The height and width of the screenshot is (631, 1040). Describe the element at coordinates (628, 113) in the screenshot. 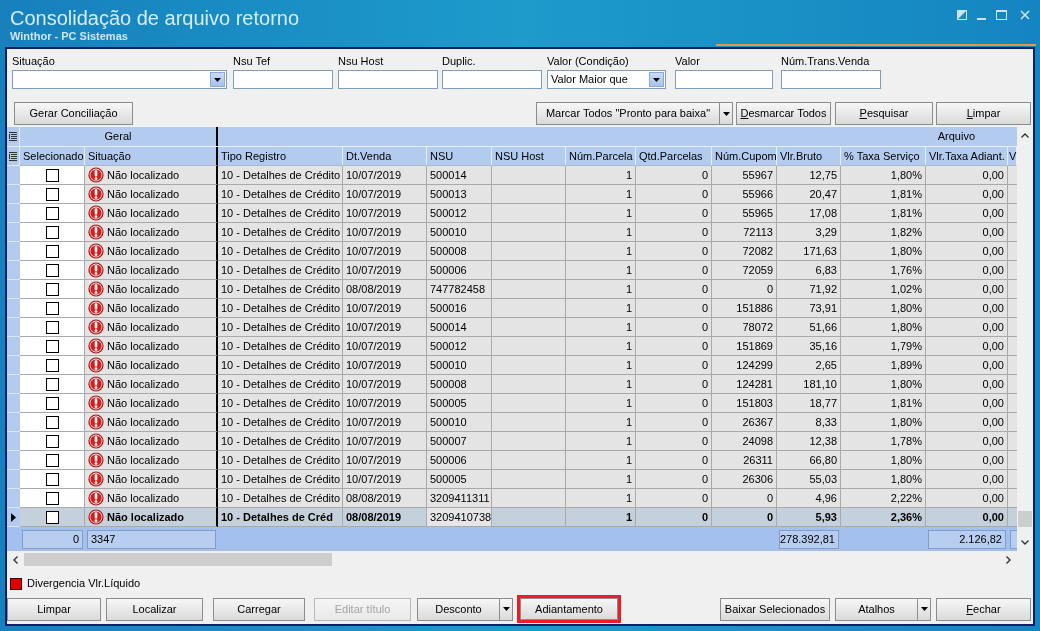

I see `action-button: Marcar Todos "Pronto para baixa"` at that location.